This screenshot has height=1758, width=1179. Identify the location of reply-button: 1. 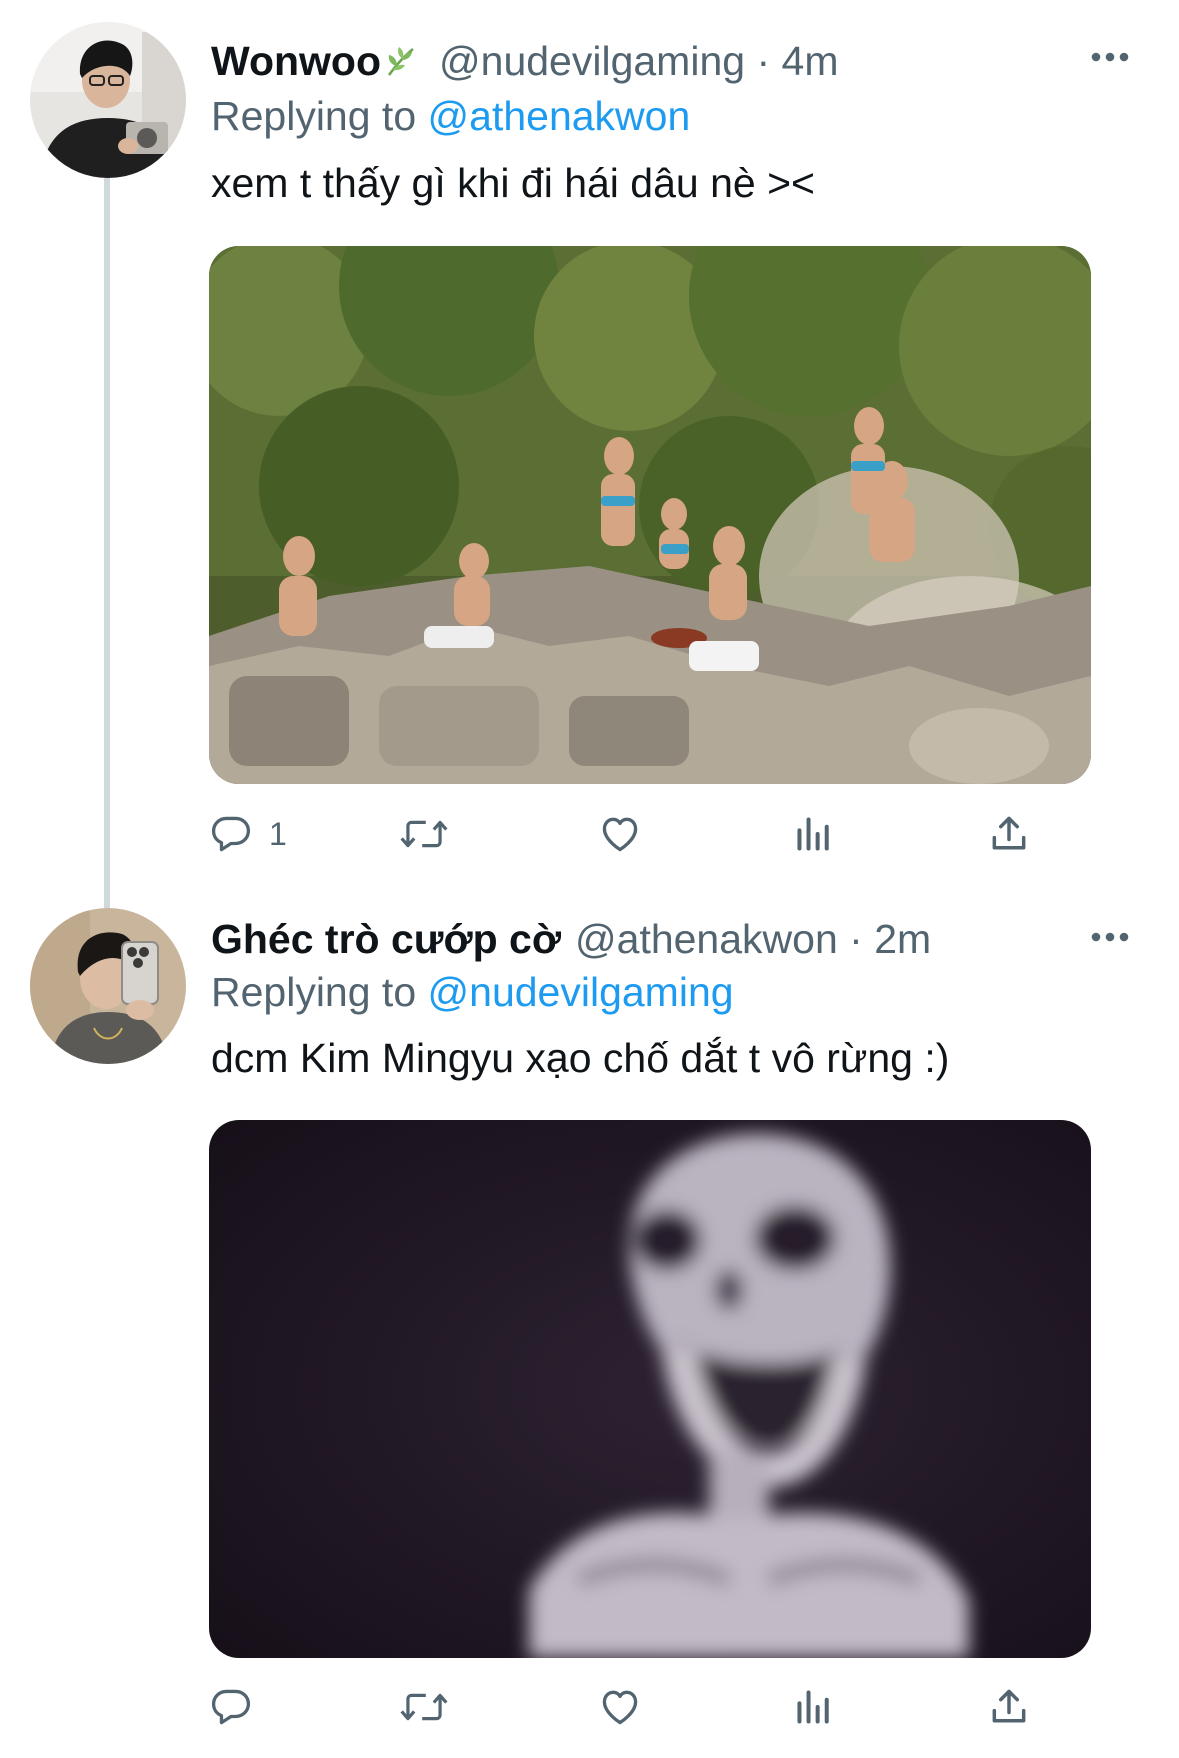
(248, 834).